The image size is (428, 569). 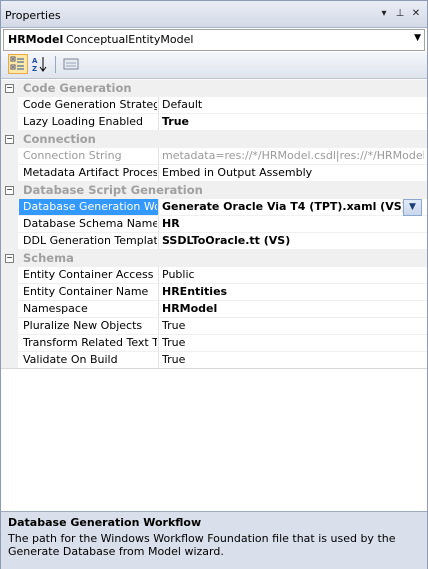 I want to click on property-row: Entity Container Access Public, so click(x=214, y=275).